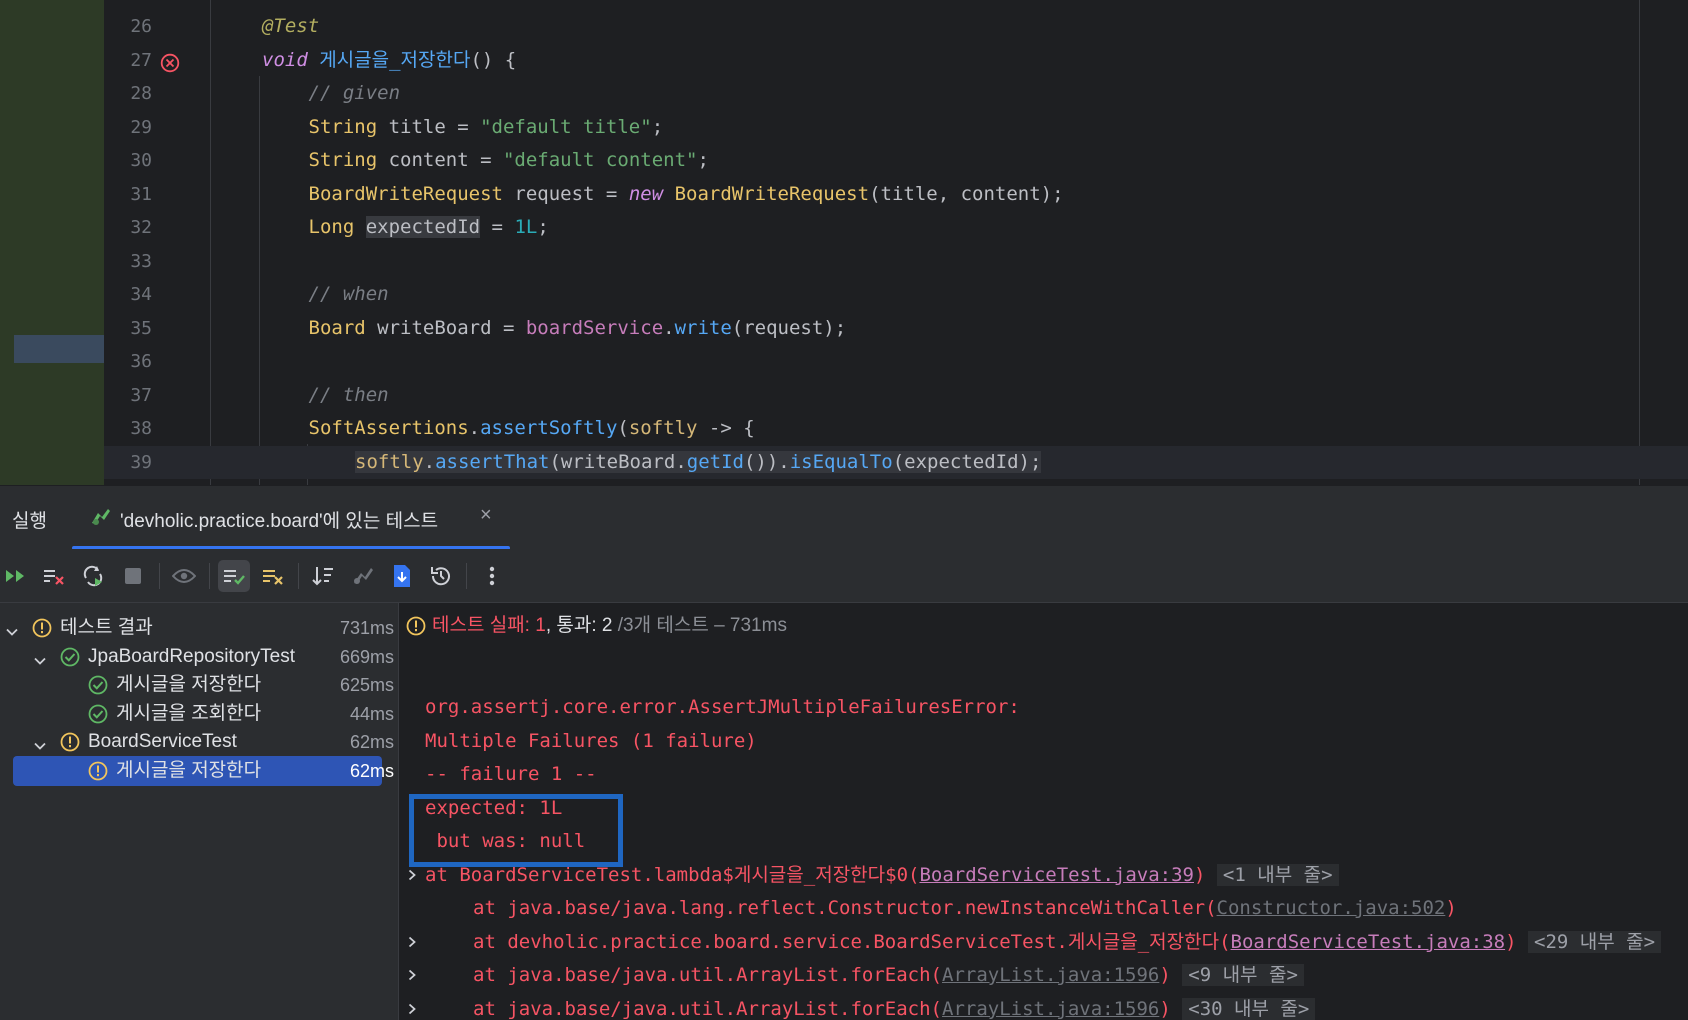 This screenshot has height=1020, width=1688. Describe the element at coordinates (511, 774) in the screenshot. I see `console-error-line: -- failure 1 --` at that location.